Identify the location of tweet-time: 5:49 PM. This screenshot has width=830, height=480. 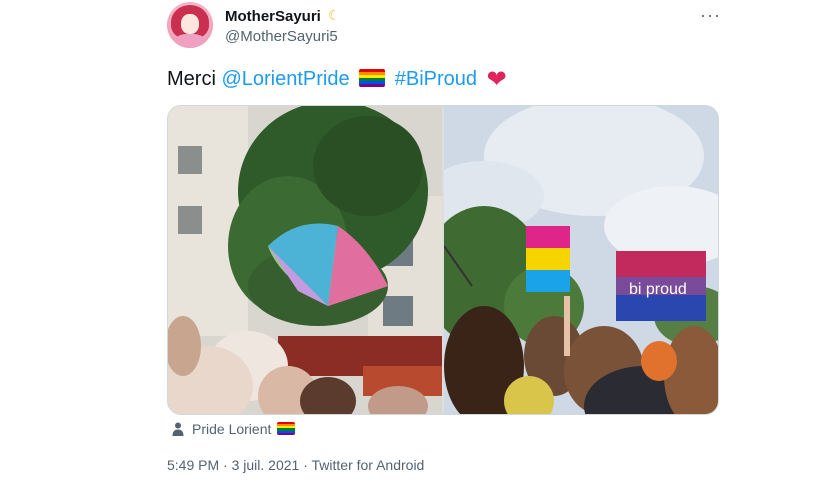
(193, 465).